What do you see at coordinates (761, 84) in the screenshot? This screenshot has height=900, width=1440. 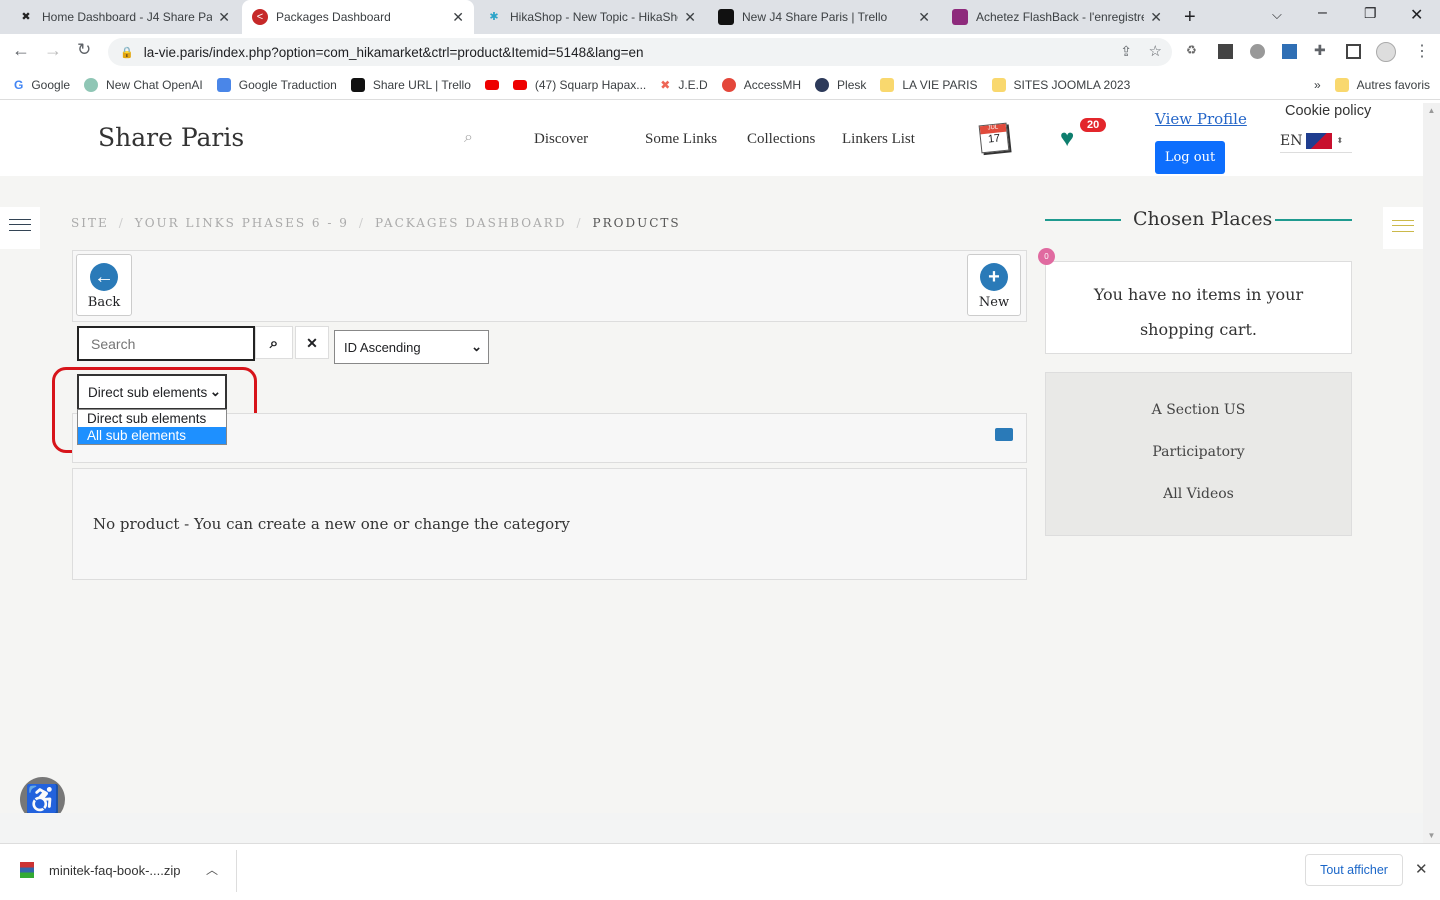 I see `bookmark-accessmh: AccessMH` at bounding box center [761, 84].